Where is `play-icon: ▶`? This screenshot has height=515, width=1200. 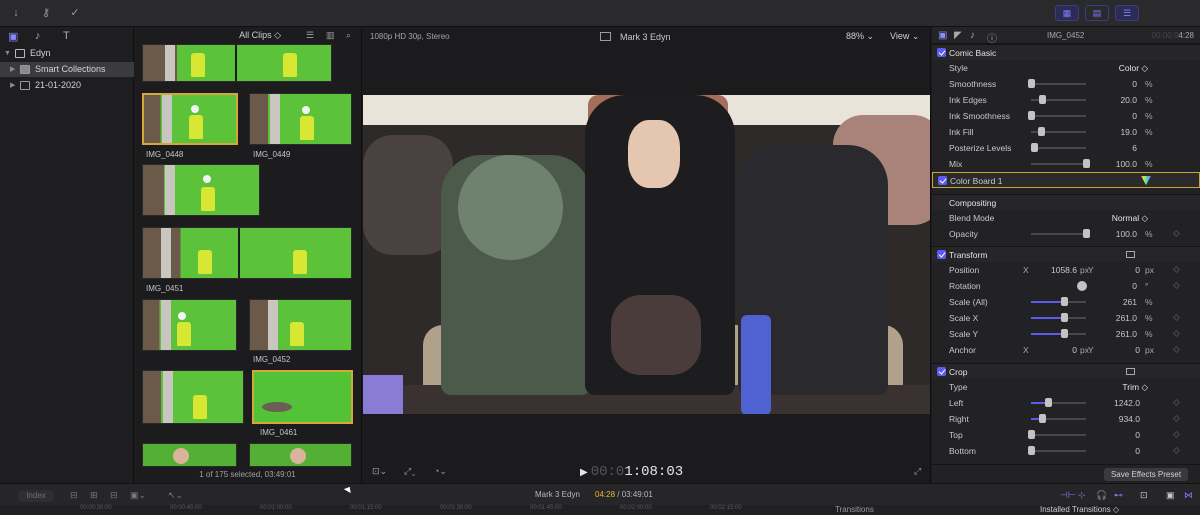 play-icon: ▶ is located at coordinates (584, 472).